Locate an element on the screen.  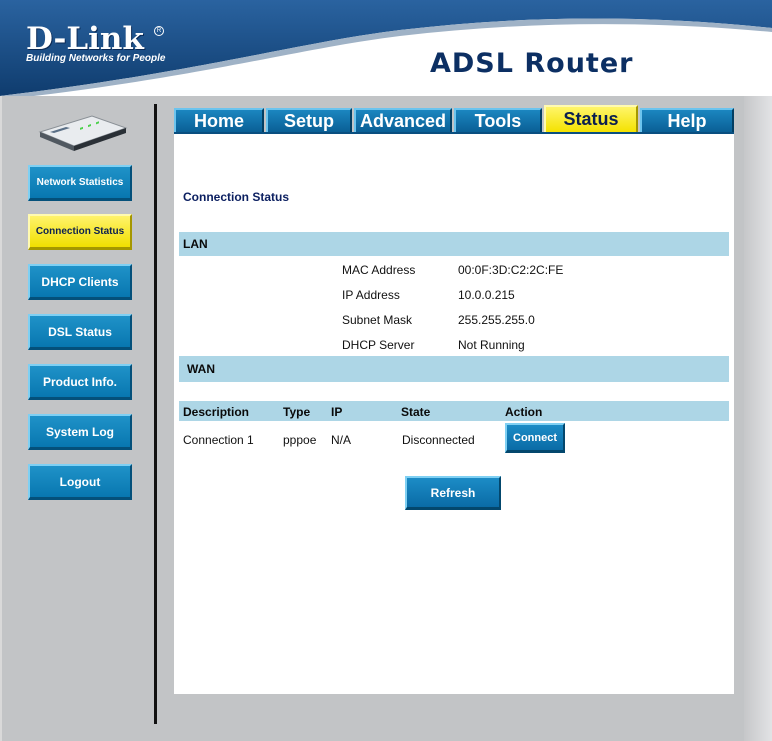
sidebar-item-dsl-status: DSL Status is located at coordinates (80, 332).